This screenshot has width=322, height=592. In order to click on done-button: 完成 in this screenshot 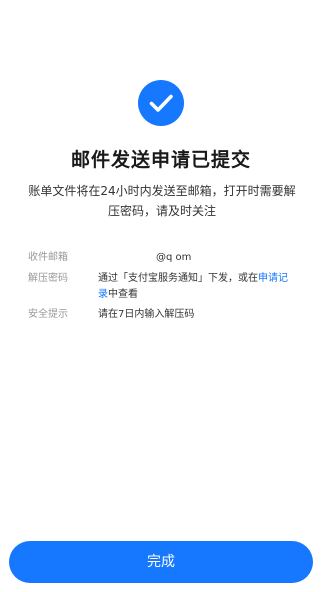, I will do `click(161, 562)`.